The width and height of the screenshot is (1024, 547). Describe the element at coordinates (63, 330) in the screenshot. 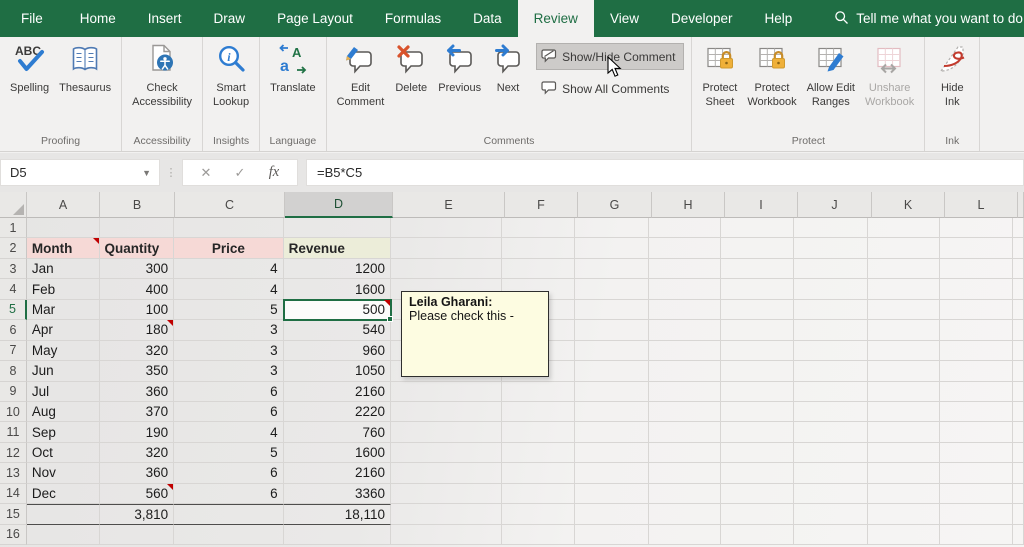

I see `cell-A6: Apr` at that location.